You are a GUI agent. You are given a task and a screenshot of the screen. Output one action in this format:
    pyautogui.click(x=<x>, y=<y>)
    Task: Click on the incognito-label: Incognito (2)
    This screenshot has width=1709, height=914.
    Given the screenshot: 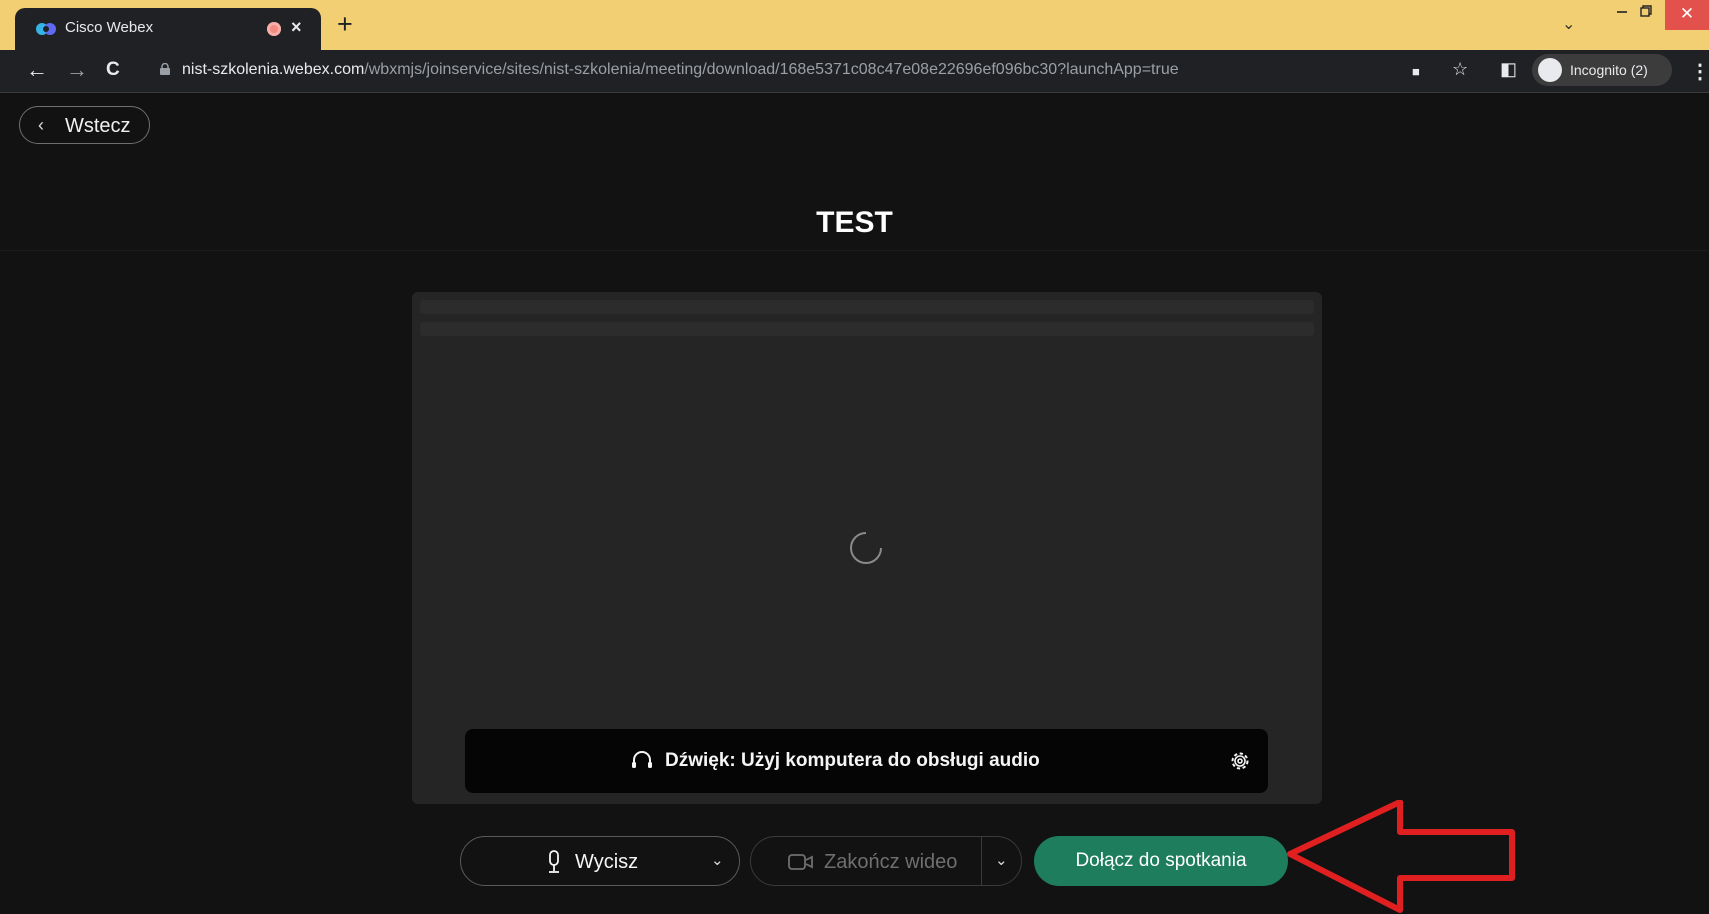 What is the action you would take?
    pyautogui.click(x=1609, y=70)
    